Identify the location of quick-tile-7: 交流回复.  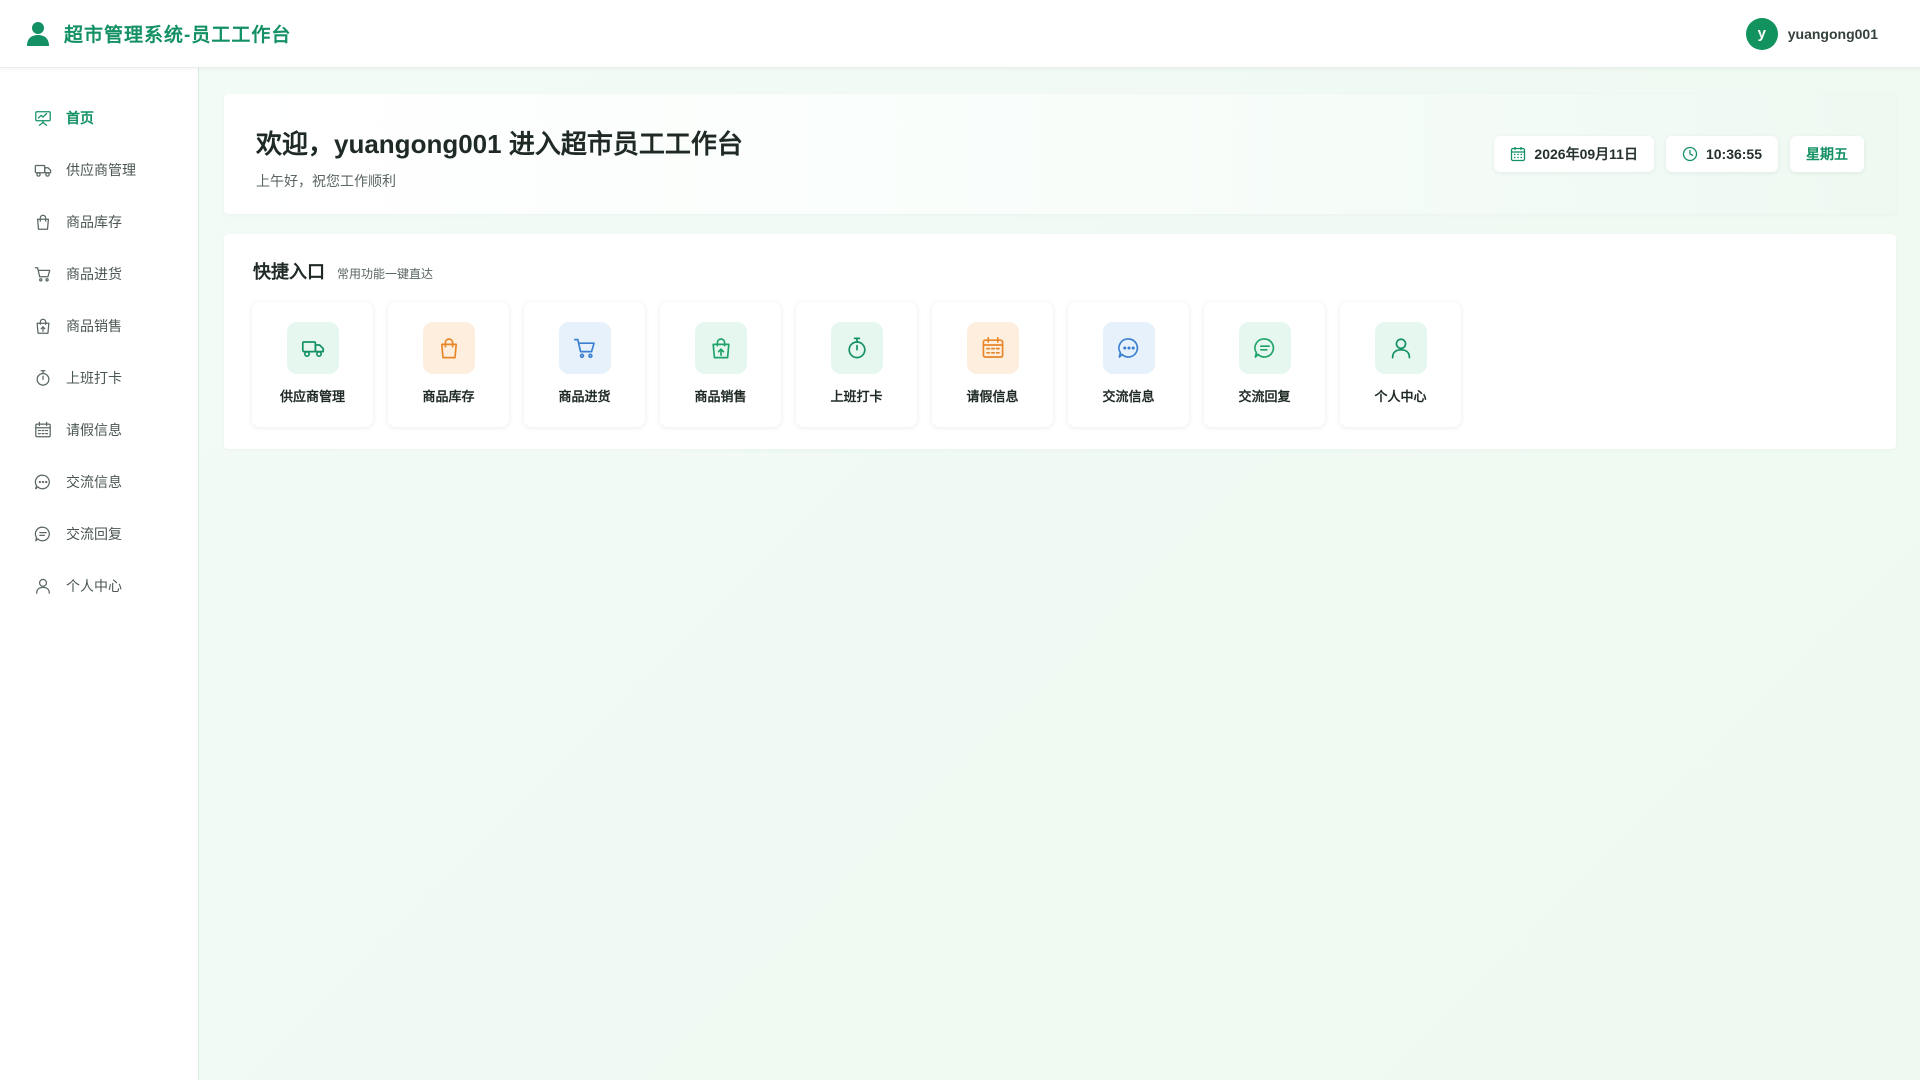
(1264, 364).